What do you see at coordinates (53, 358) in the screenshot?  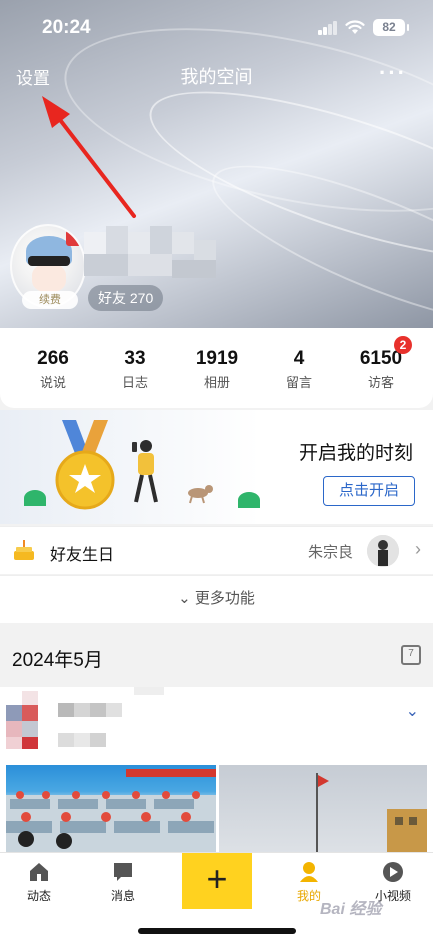 I see `stat-value: 266` at bounding box center [53, 358].